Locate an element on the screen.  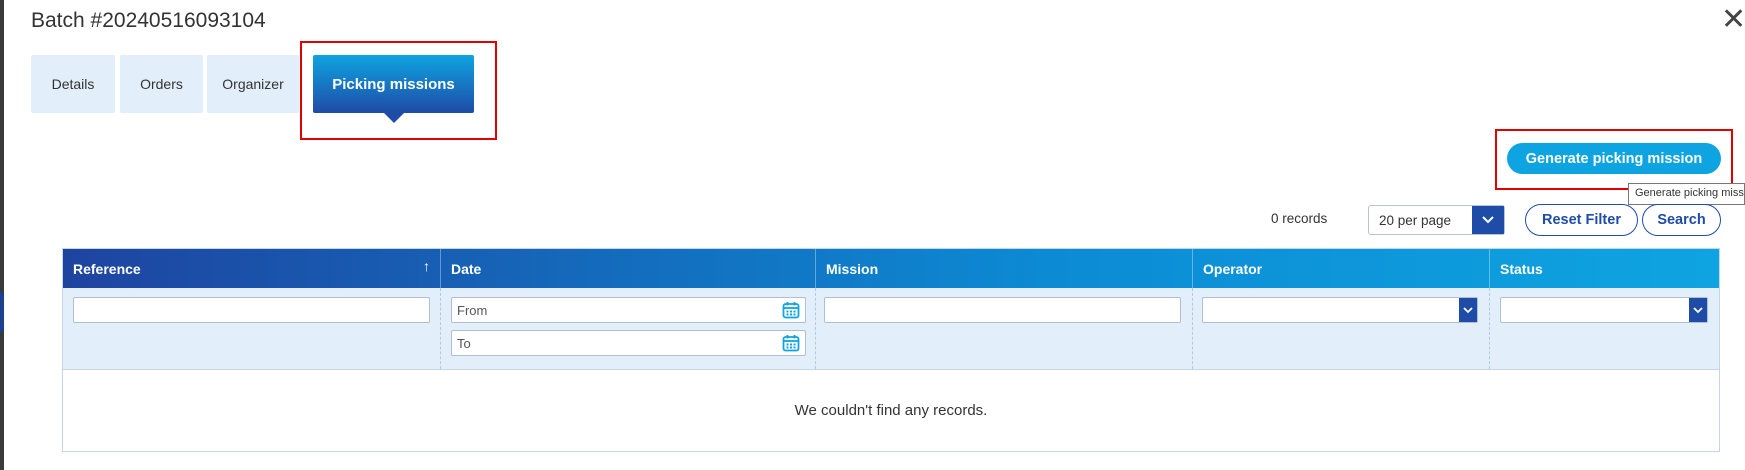
column-header-date: Date is located at coordinates (628, 268).